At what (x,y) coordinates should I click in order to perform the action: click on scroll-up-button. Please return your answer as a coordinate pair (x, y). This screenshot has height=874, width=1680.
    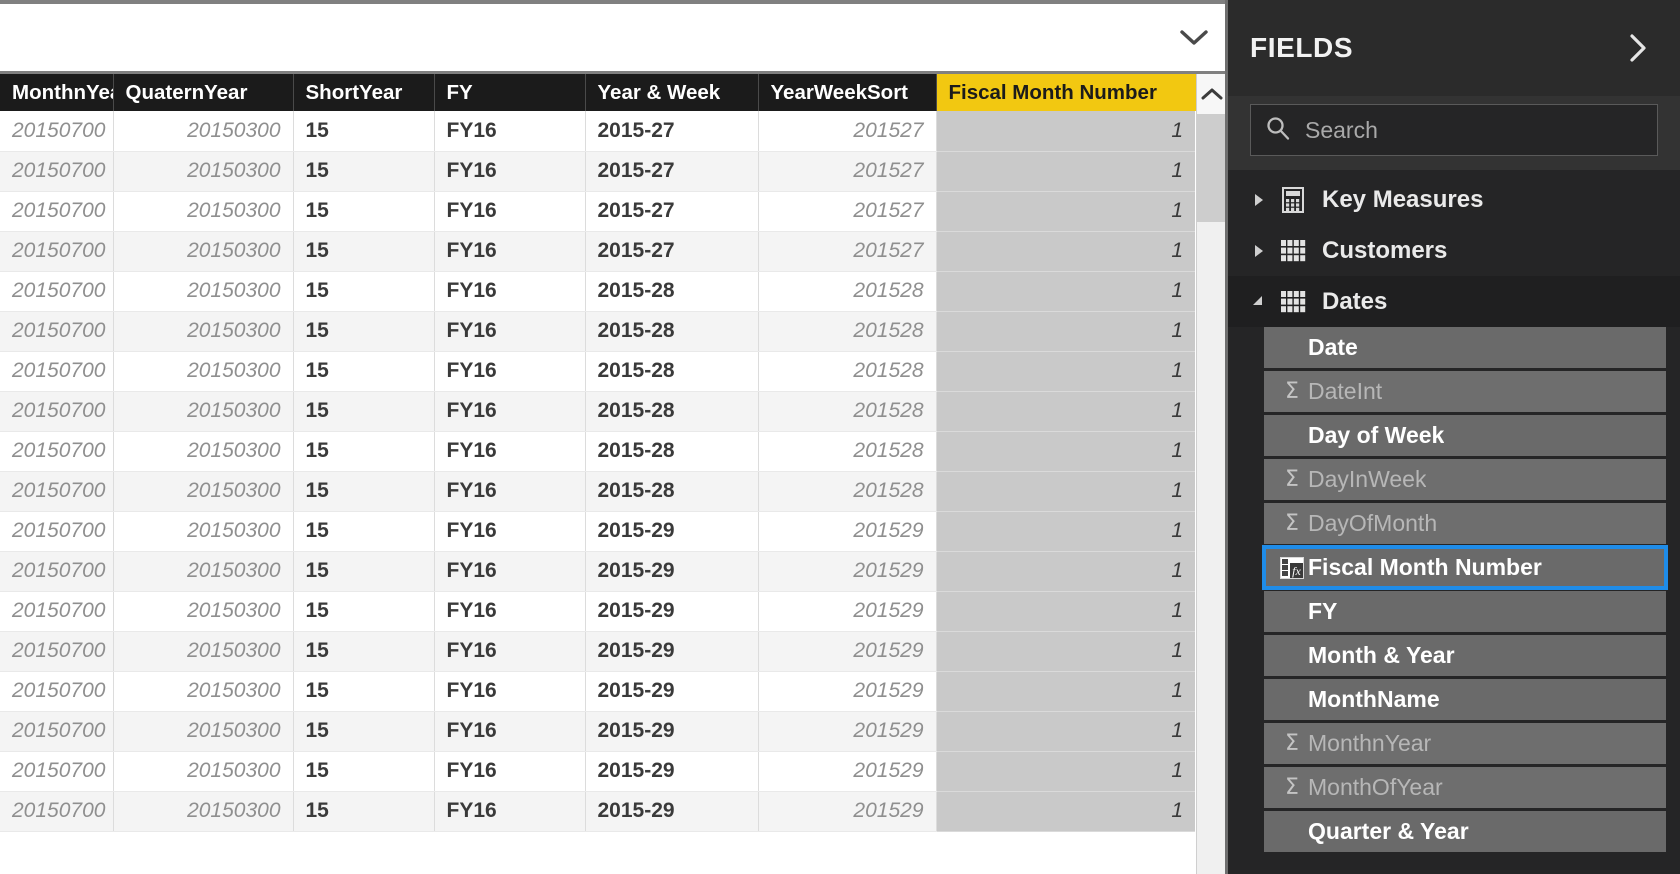
    Looking at the image, I should click on (1211, 94).